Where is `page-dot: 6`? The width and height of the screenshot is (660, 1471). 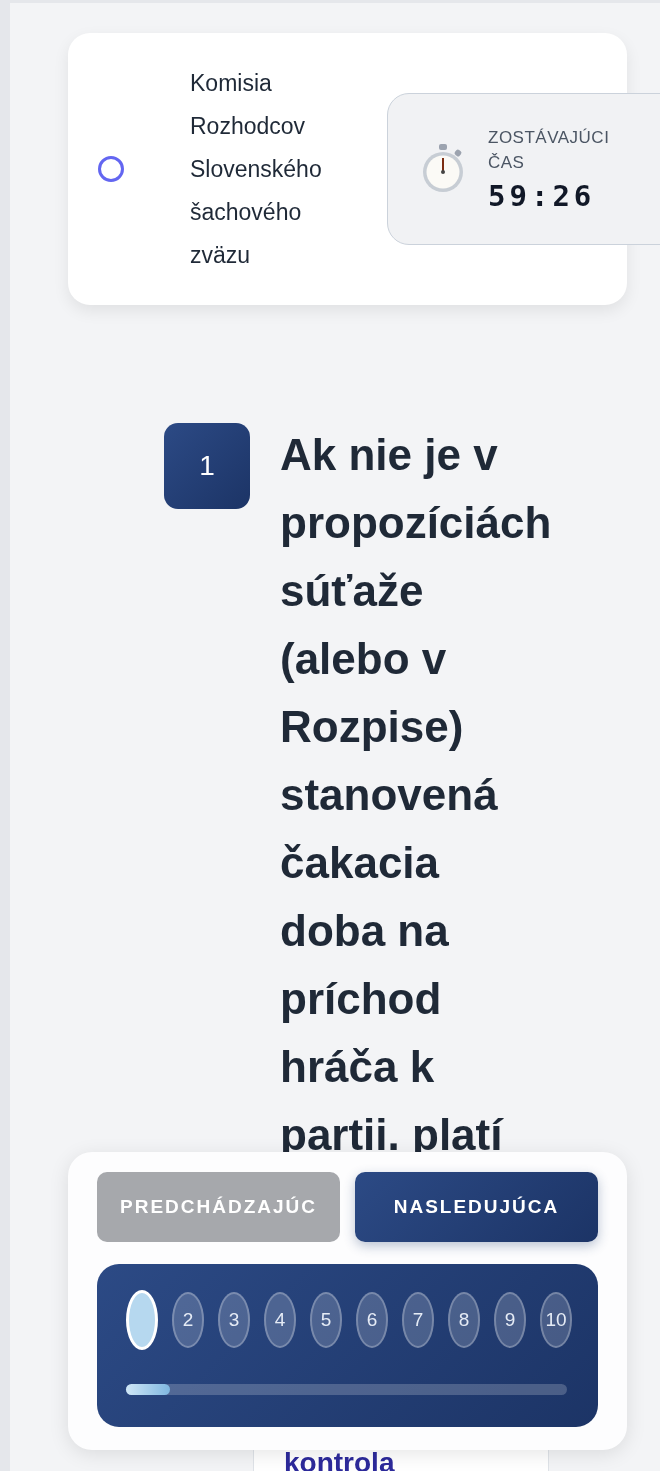 page-dot: 6 is located at coordinates (372, 1320).